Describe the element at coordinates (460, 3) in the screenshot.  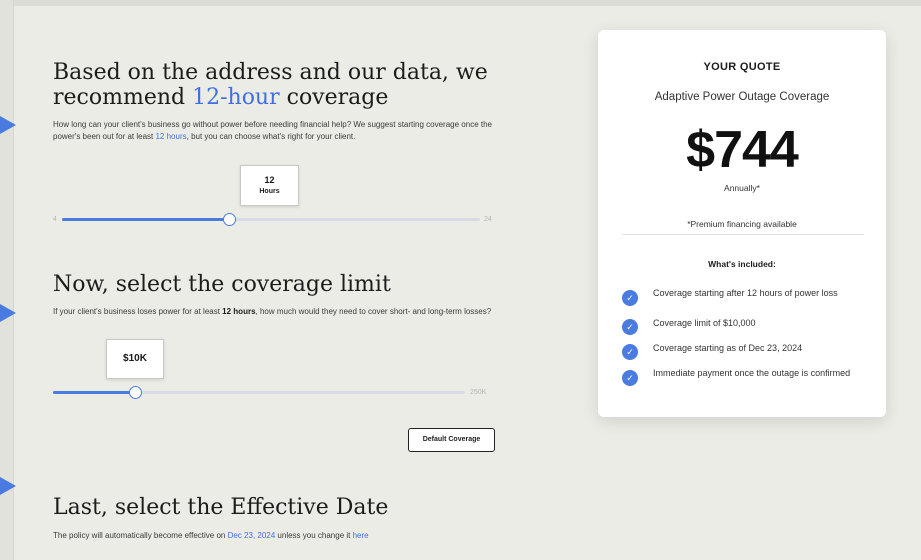
I see `window-top-edge` at that location.